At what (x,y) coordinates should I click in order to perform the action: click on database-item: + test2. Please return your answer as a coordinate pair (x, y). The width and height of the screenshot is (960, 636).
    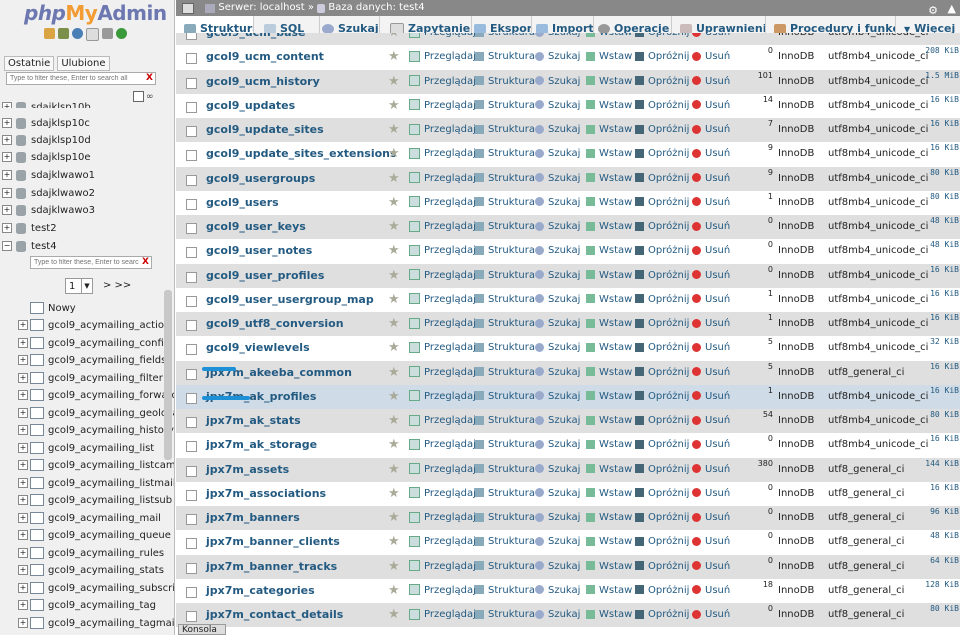
    Looking at the image, I should click on (29, 228).